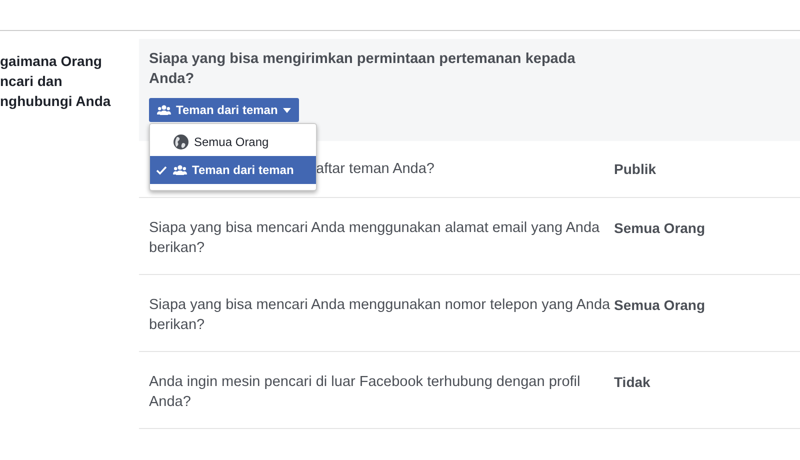 This screenshot has height=460, width=800. Describe the element at coordinates (224, 110) in the screenshot. I see `audience-dropdown: Teman dari teman` at that location.